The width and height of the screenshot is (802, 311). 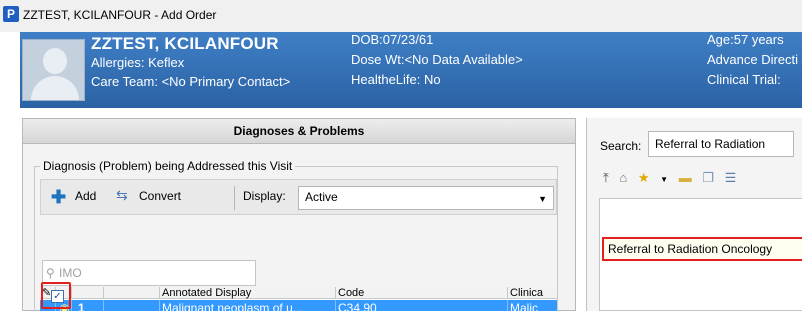 I want to click on display-label: Display:, so click(x=264, y=196).